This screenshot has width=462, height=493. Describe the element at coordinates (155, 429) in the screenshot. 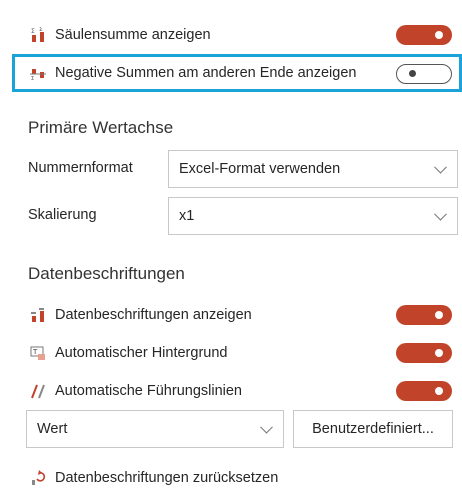

I see `value-select: Wert` at that location.